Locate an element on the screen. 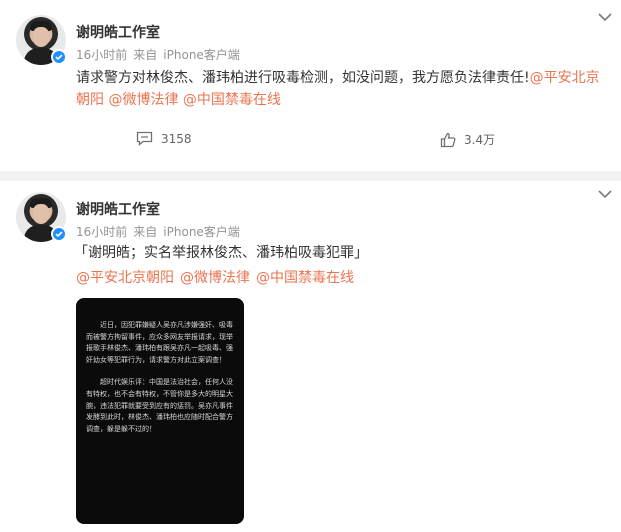 Image resolution: width=621 pixels, height=532 pixels. post-body: 请求警方对林俊杰、潘玮柏进行吸毒检测，如没问题，我方愿负法律责任! is located at coordinates (303, 78).